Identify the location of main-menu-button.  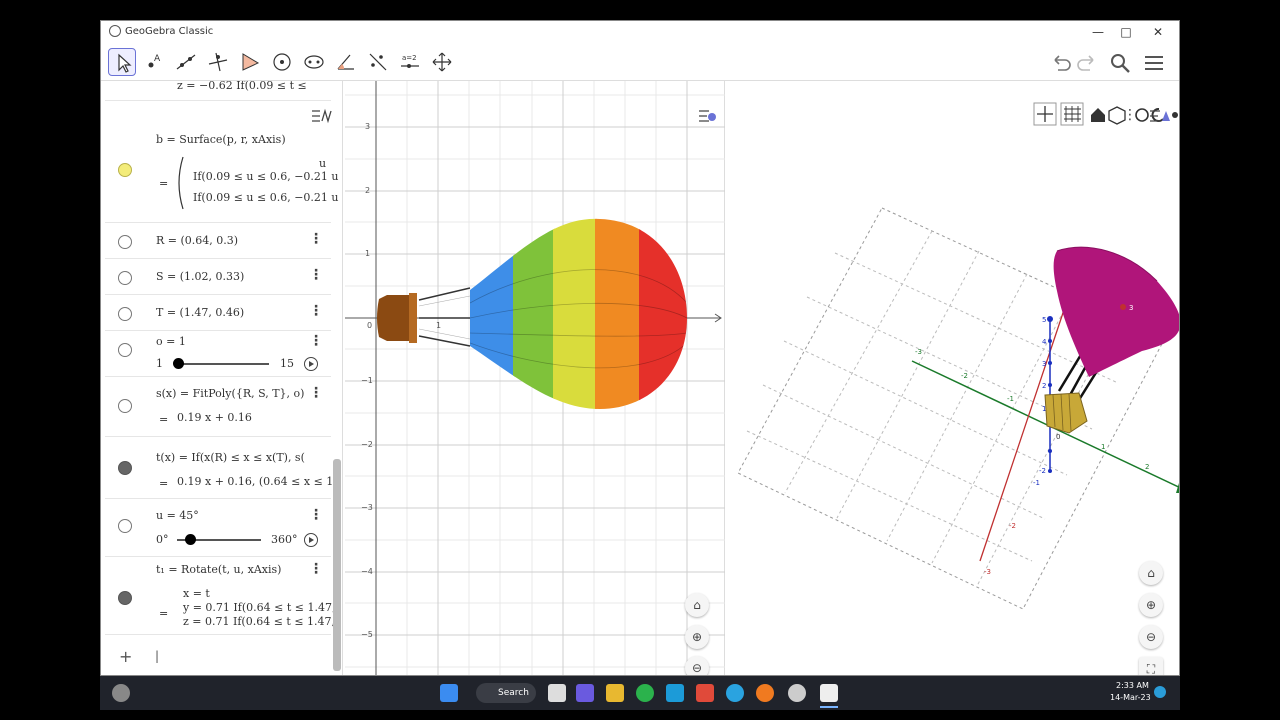
(1154, 63).